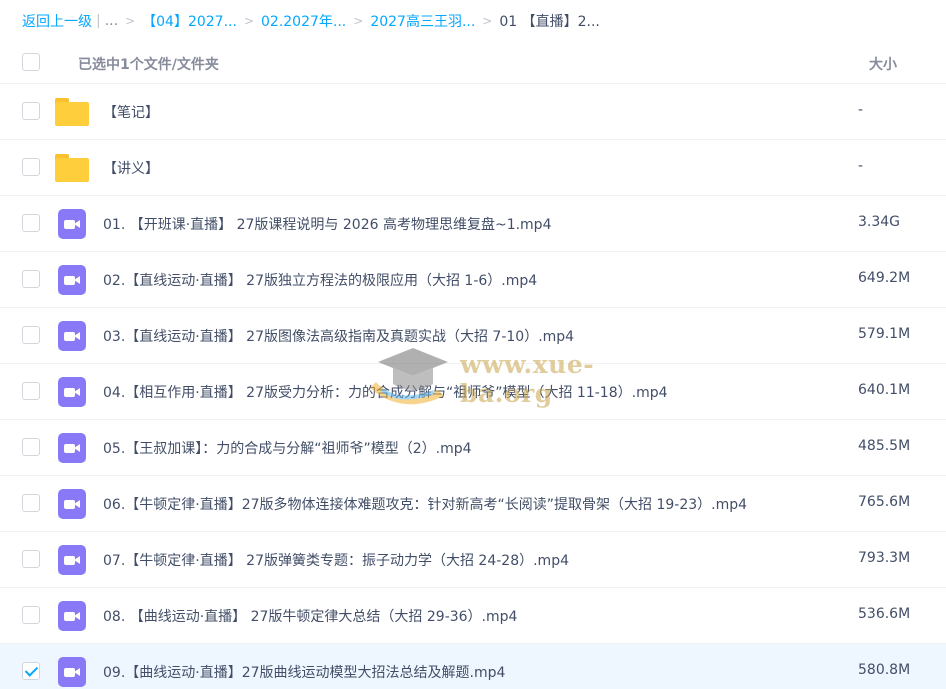  I want to click on file-size: 536.6M, so click(884, 614).